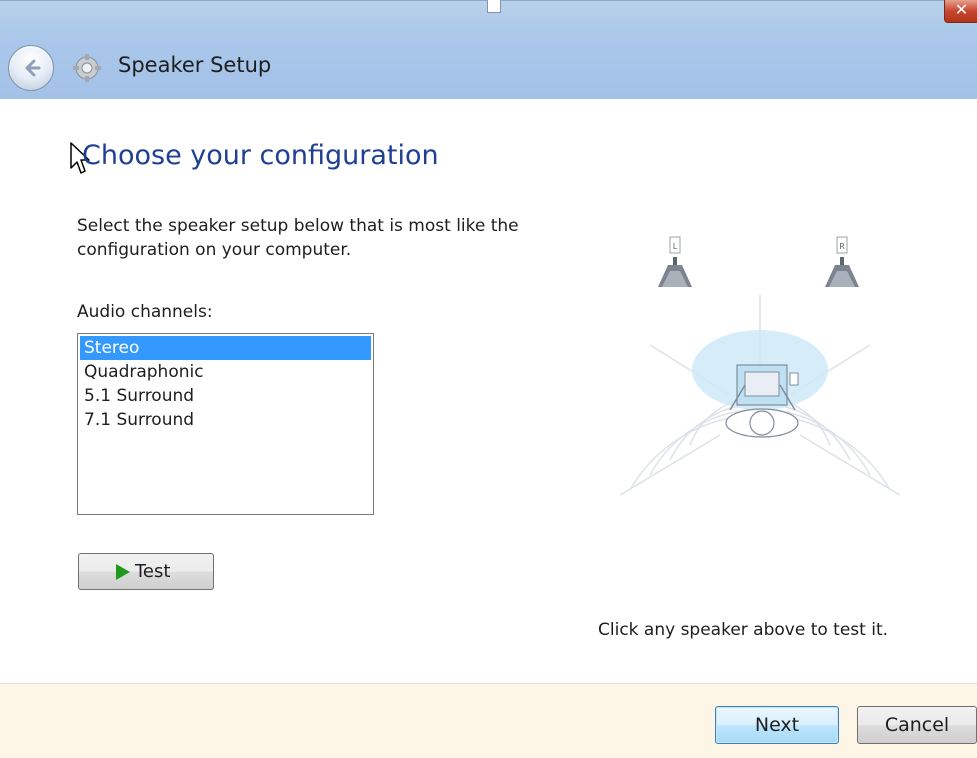 The image size is (977, 758). Describe the element at coordinates (123, 572) in the screenshot. I see `play-icon` at that location.